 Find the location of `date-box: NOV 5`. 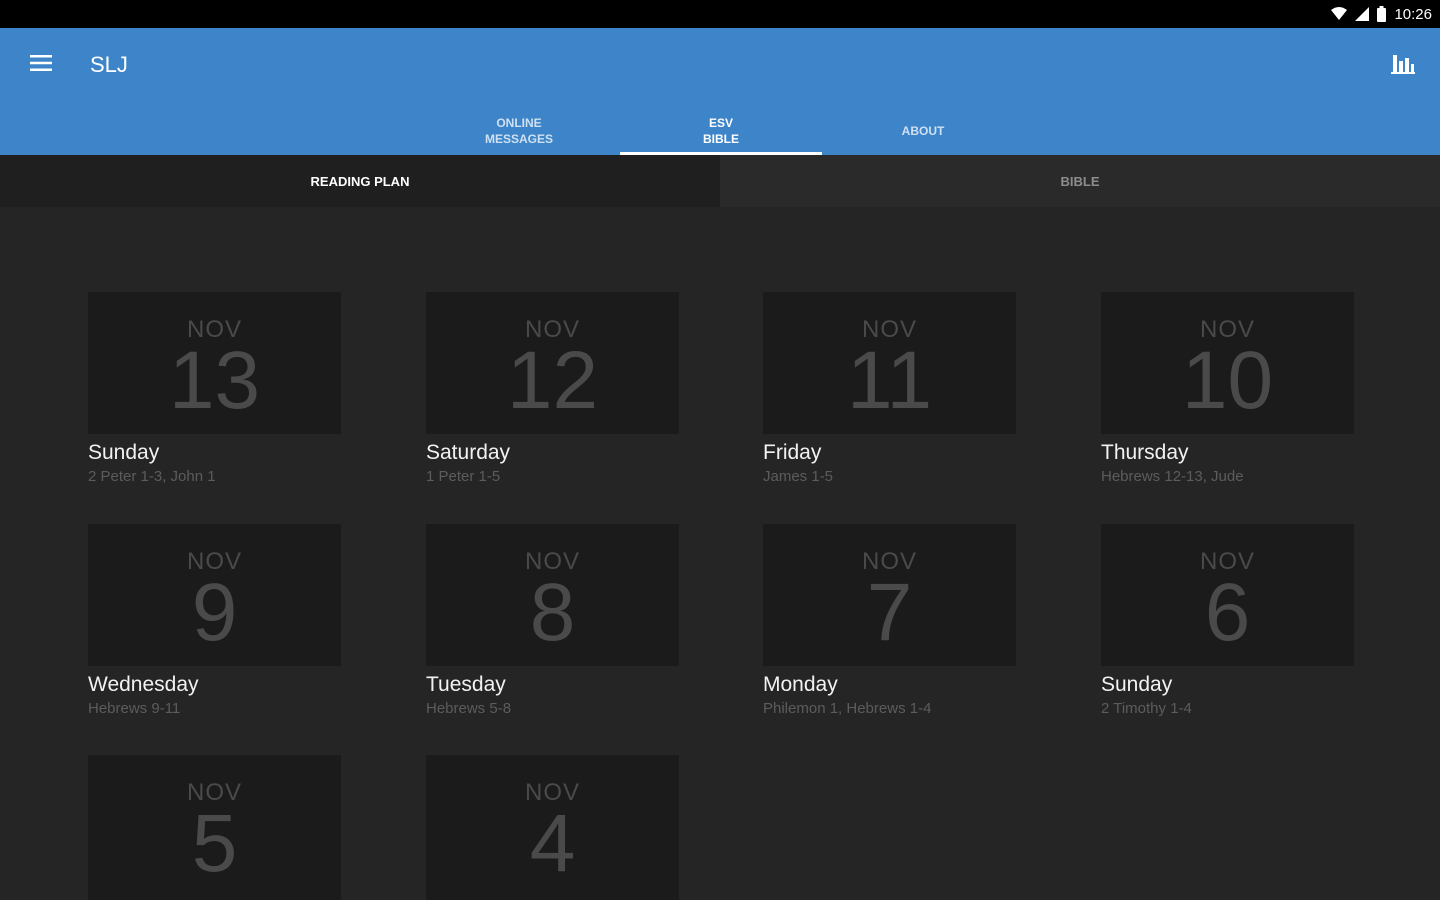

date-box: NOV 5 is located at coordinates (214, 827).